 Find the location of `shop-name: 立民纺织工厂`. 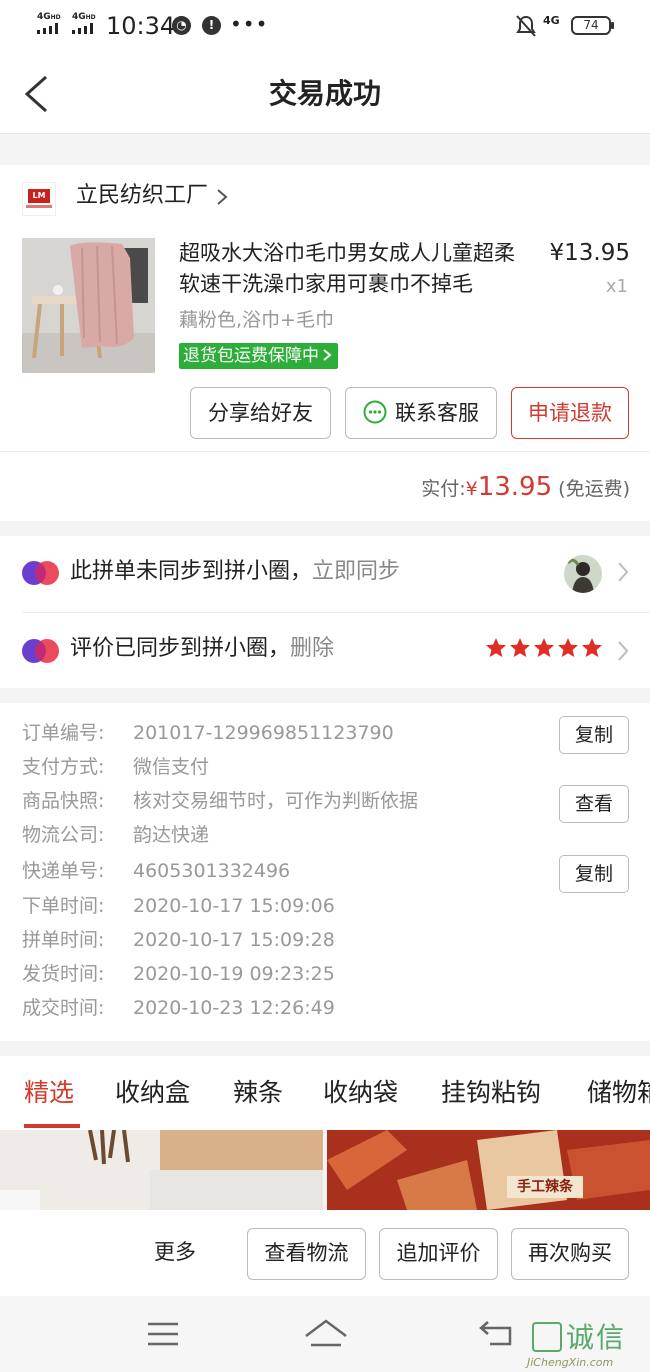

shop-name: 立民纺织工厂 is located at coordinates (142, 196).